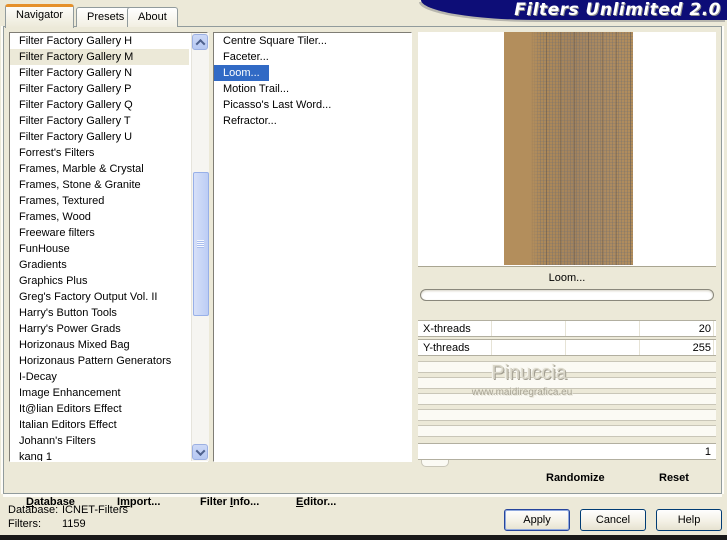  I want to click on slider-x-threads: X-threads 20, so click(567, 328).